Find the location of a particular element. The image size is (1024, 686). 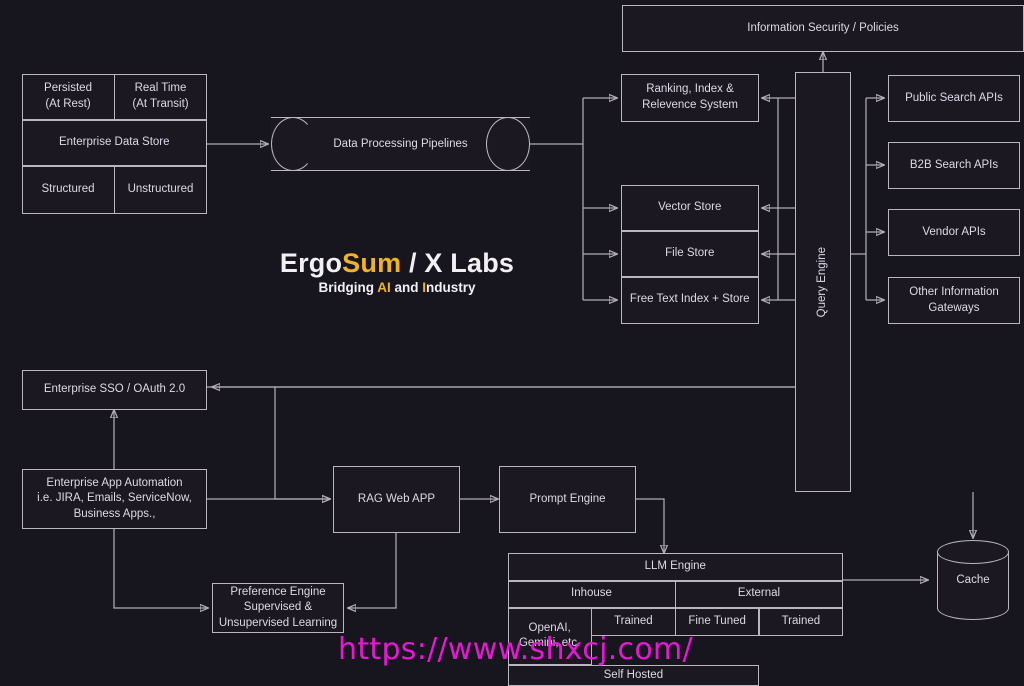

enterprise-sso-oauth: Enterprise SSO / OAuth 2.0 is located at coordinates (114, 390).